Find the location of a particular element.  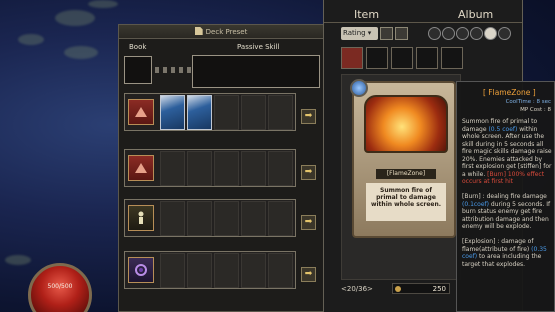

tab-album: Album is located at coordinates (475, 14).